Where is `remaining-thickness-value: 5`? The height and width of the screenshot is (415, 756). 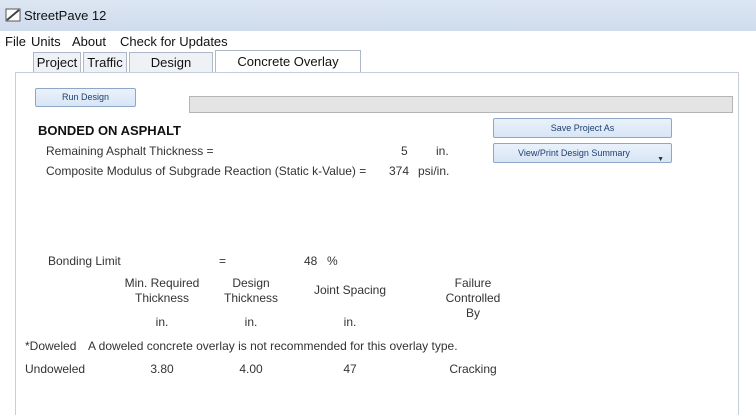
remaining-thickness-value: 5 is located at coordinates (404, 151).